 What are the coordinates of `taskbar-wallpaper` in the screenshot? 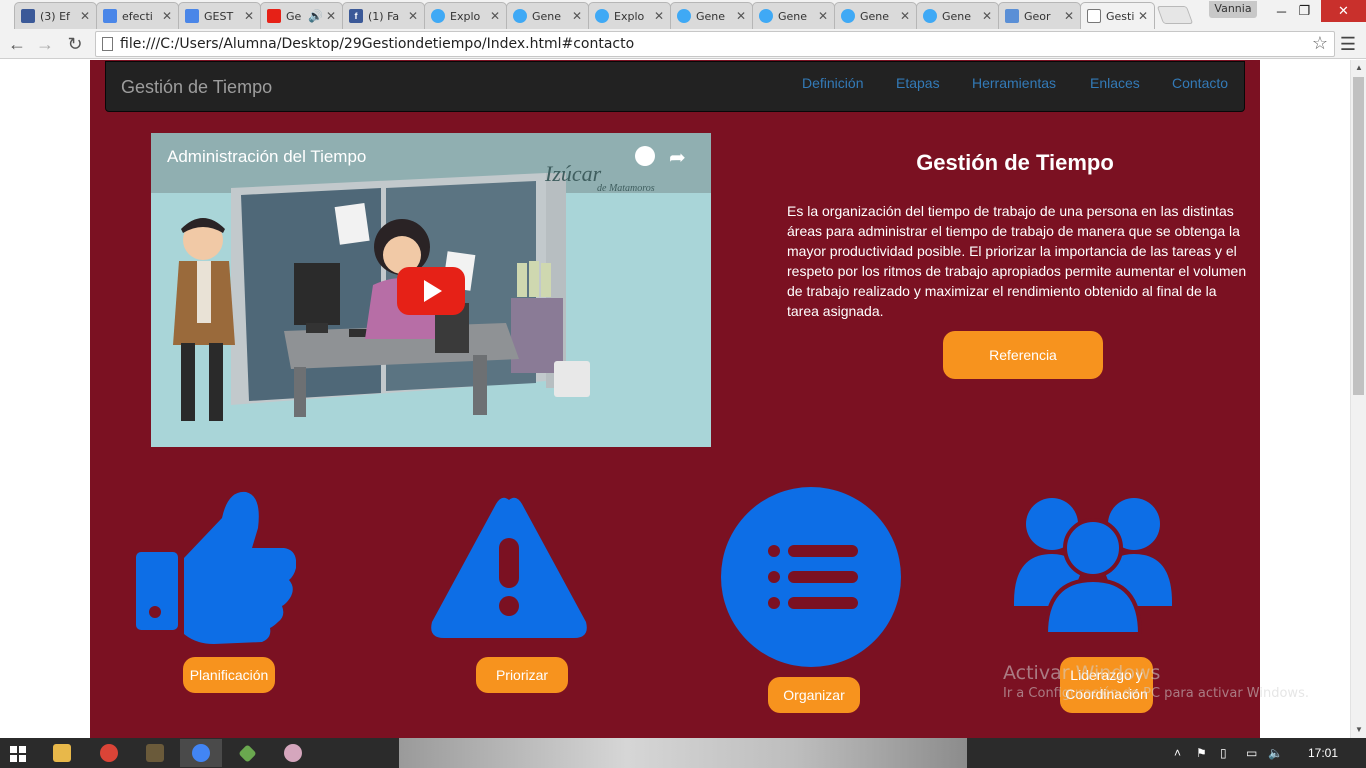 It's located at (683, 753).